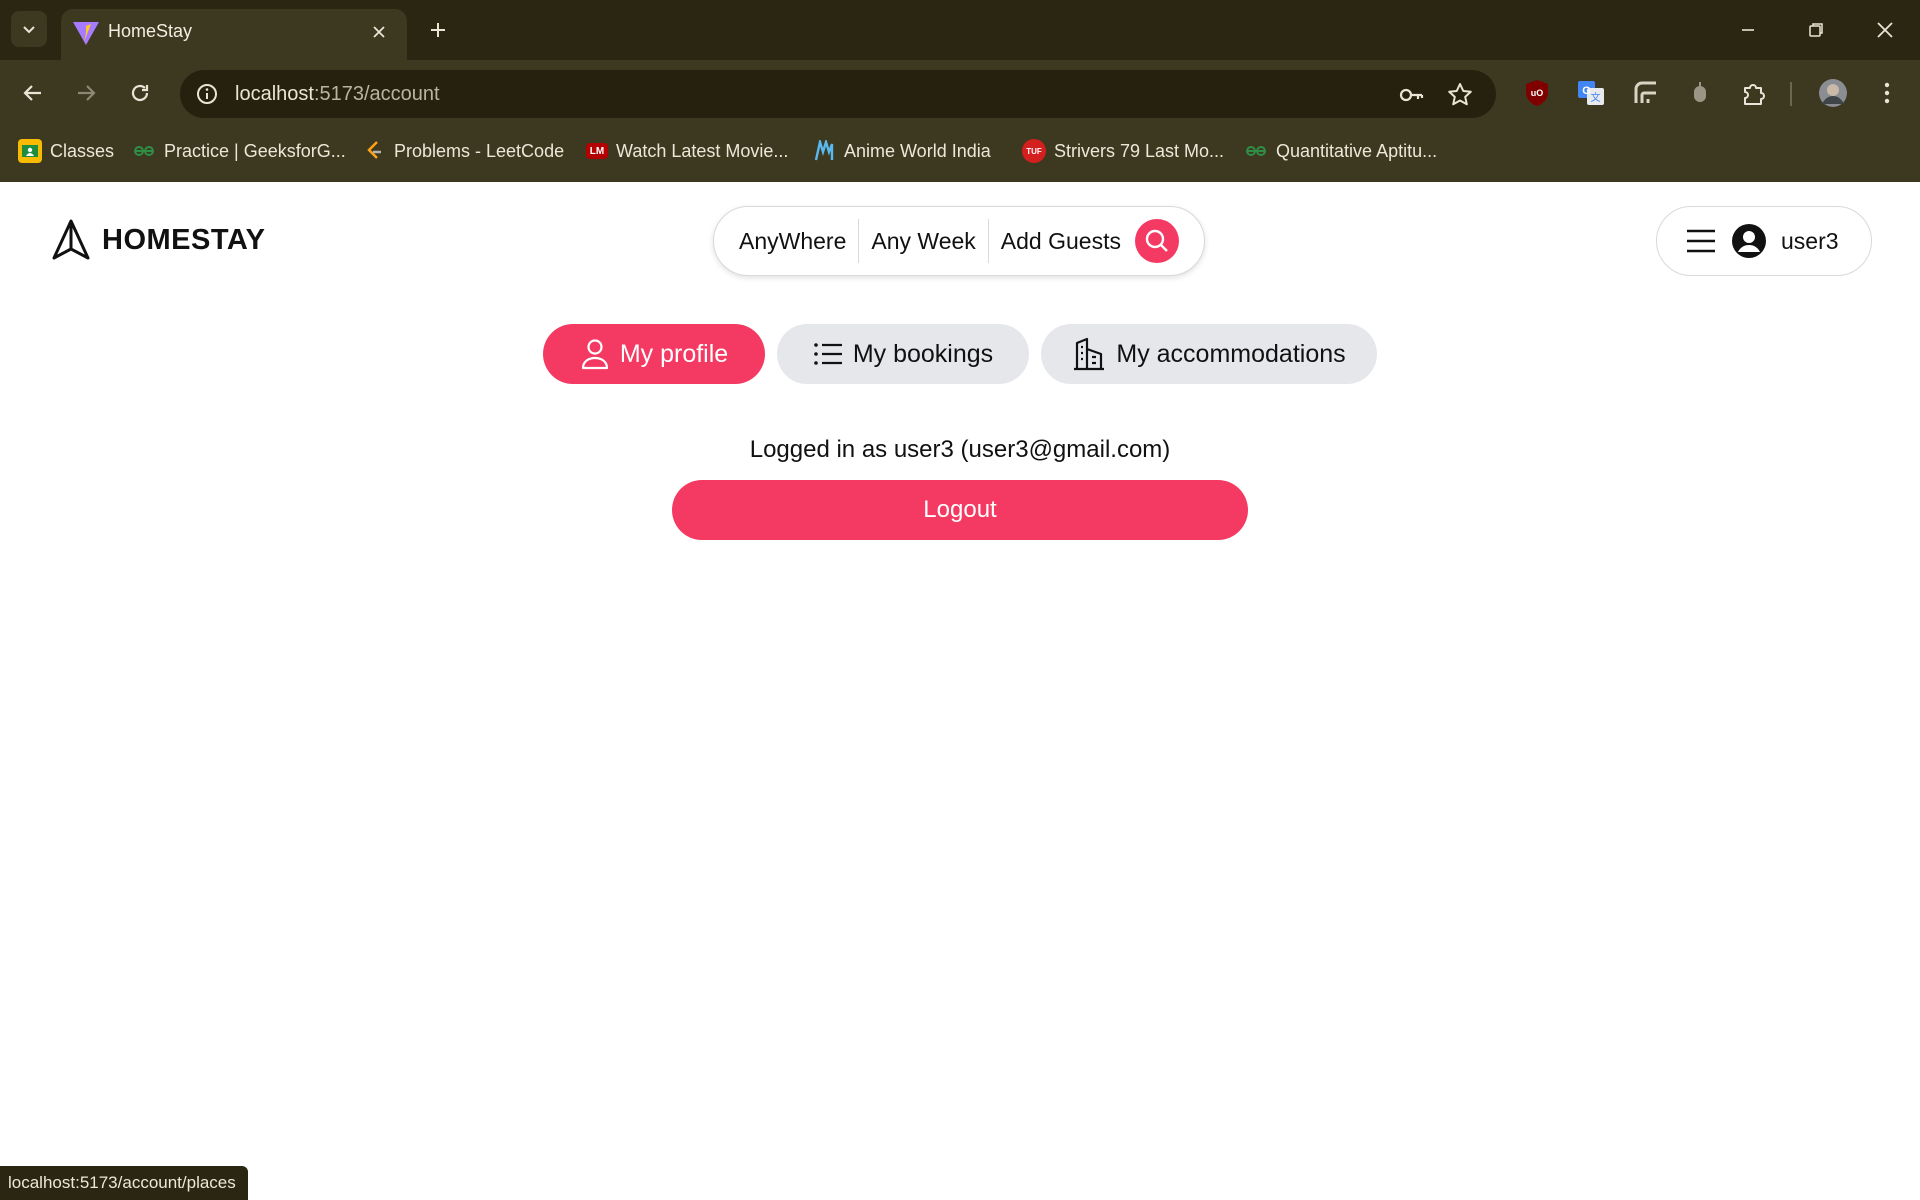  What do you see at coordinates (30, 151) in the screenshot?
I see `classroom-icon` at bounding box center [30, 151].